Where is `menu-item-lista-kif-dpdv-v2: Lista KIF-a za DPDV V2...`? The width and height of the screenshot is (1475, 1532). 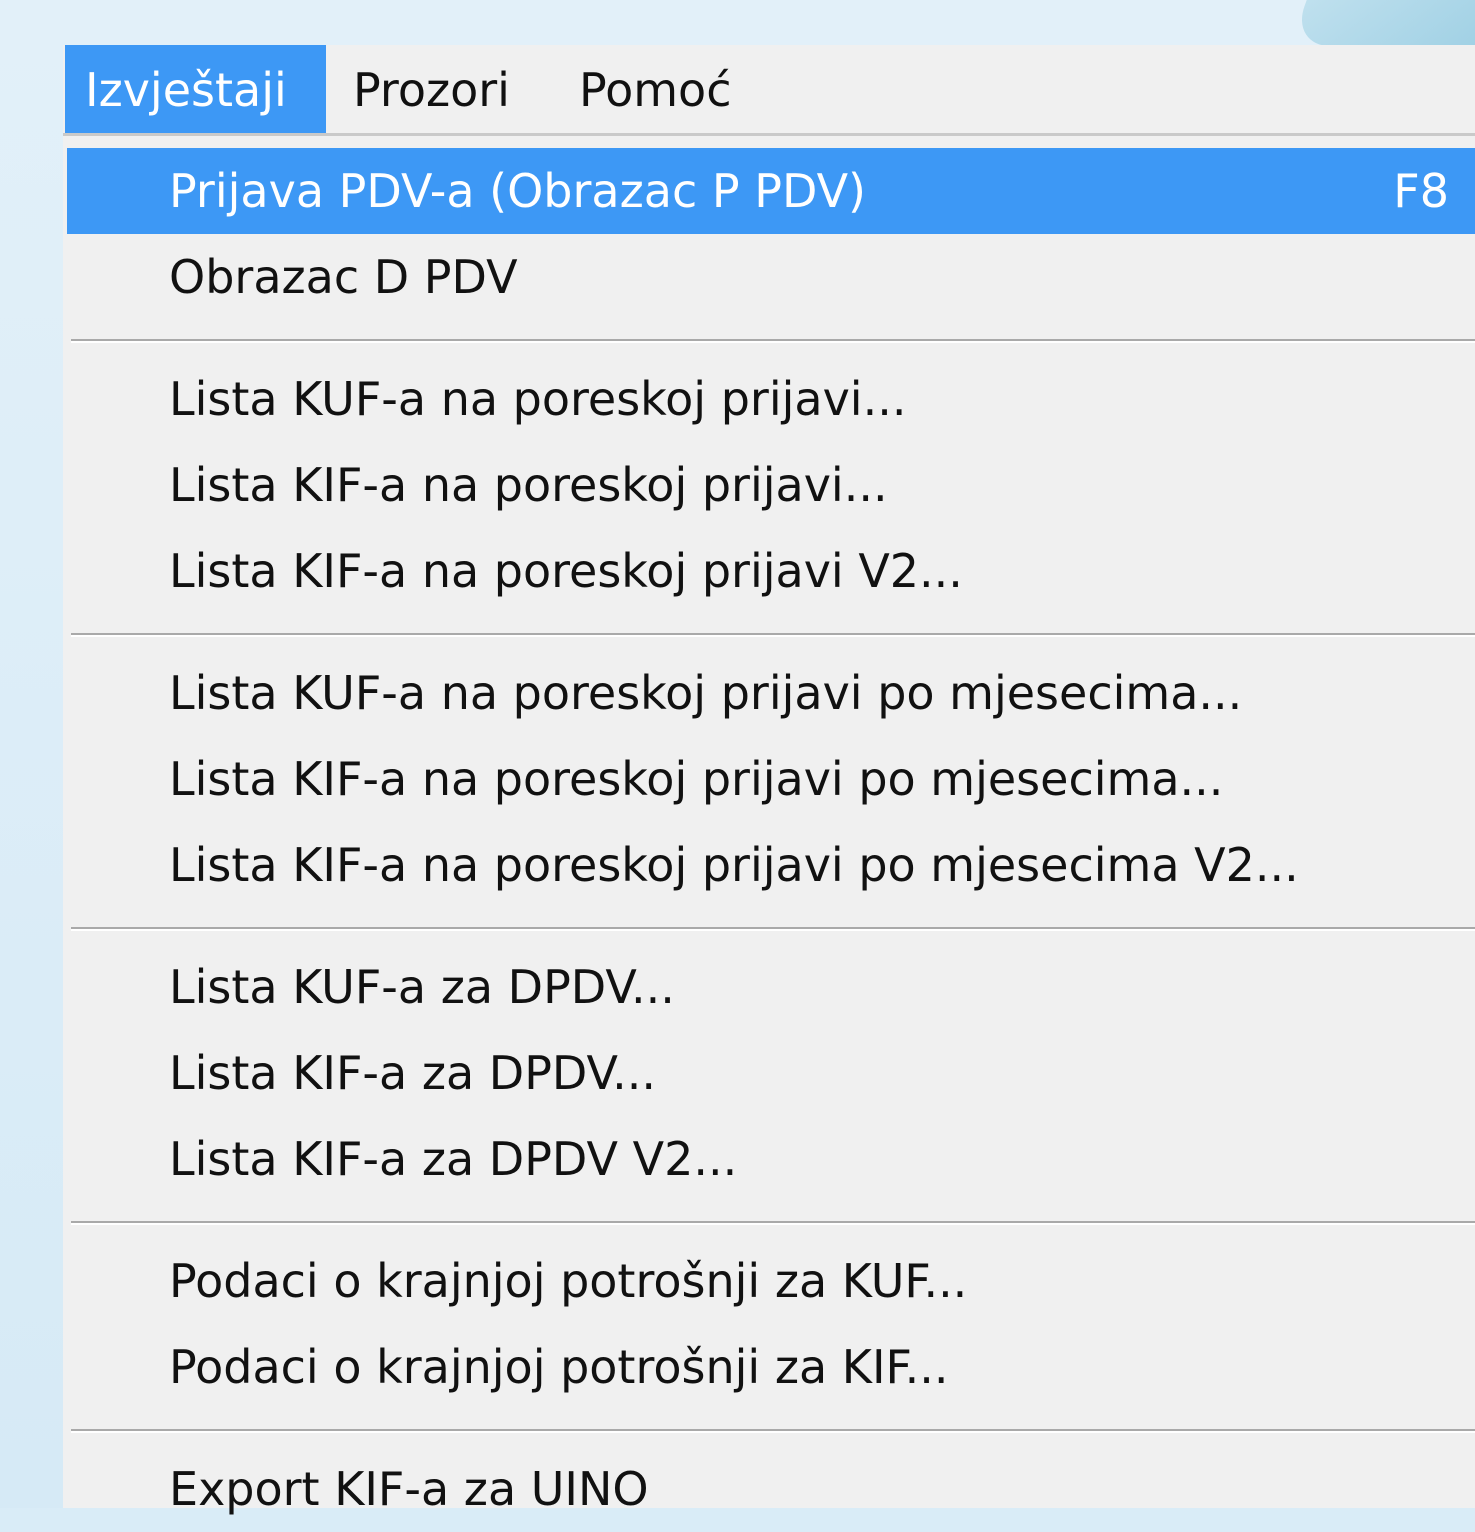 menu-item-lista-kif-dpdv-v2: Lista KIF-a za DPDV V2... is located at coordinates (771, 1159).